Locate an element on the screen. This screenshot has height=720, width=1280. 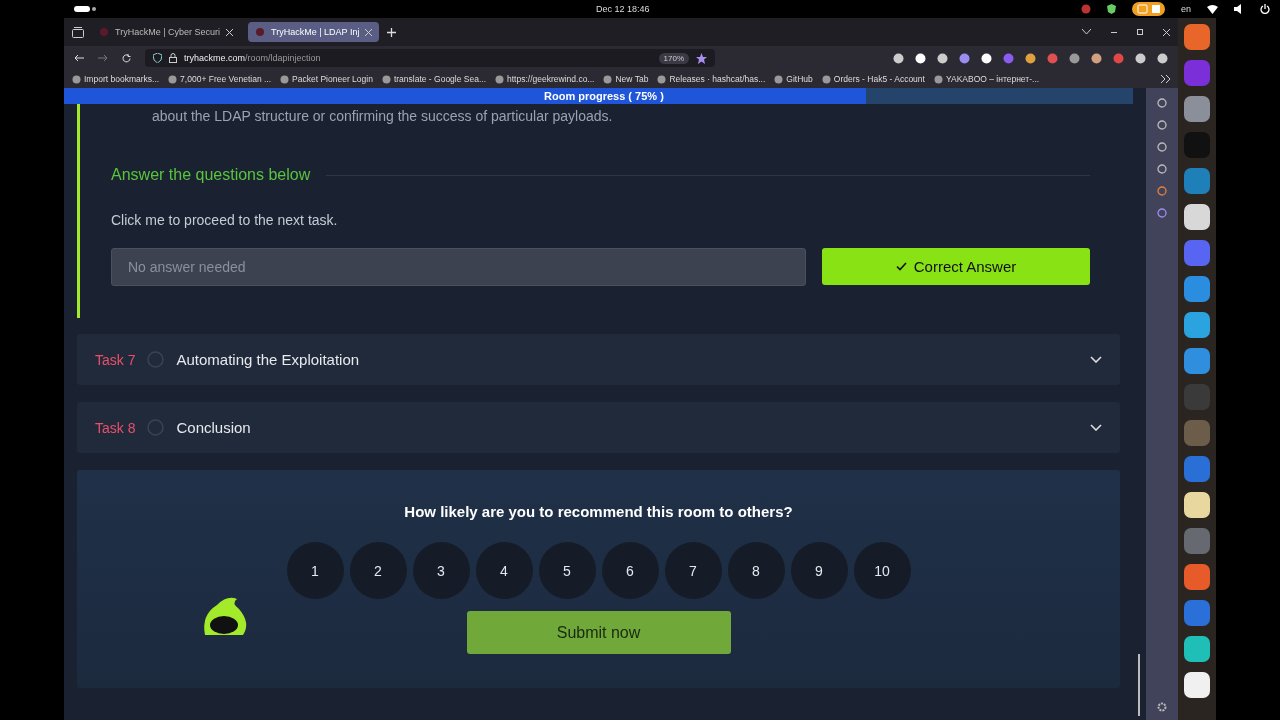
date-time: Dec 12 18:46 is located at coordinates (623, 9).